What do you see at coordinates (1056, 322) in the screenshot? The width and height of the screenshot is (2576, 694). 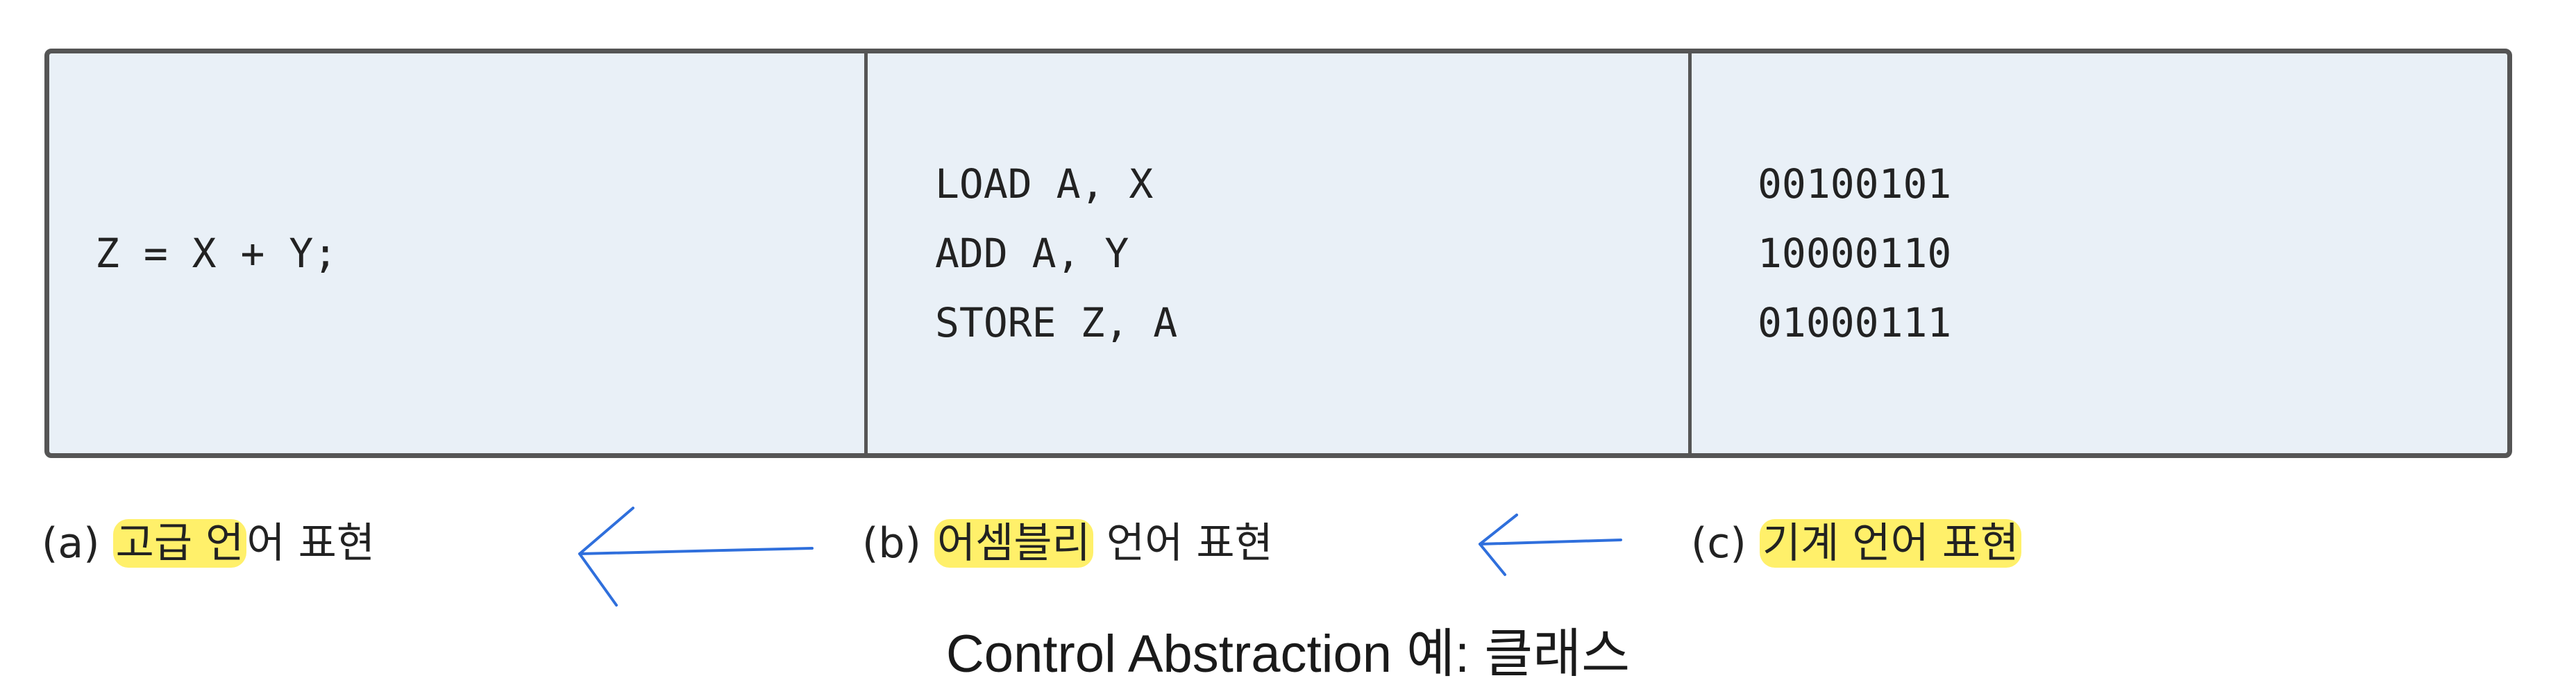 I see `assembly-line: STORE Z, A` at bounding box center [1056, 322].